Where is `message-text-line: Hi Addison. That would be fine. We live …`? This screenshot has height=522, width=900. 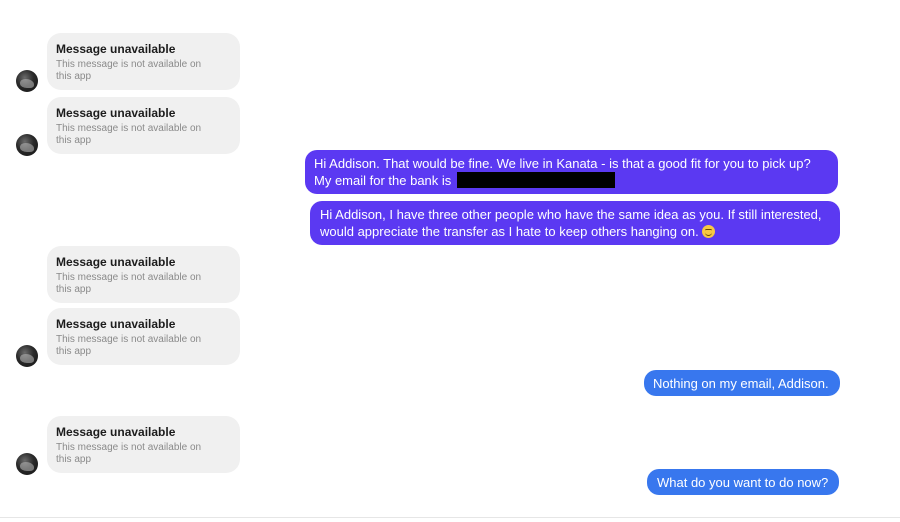
message-text-line: Hi Addison. That would be fine. We live … is located at coordinates (562, 163).